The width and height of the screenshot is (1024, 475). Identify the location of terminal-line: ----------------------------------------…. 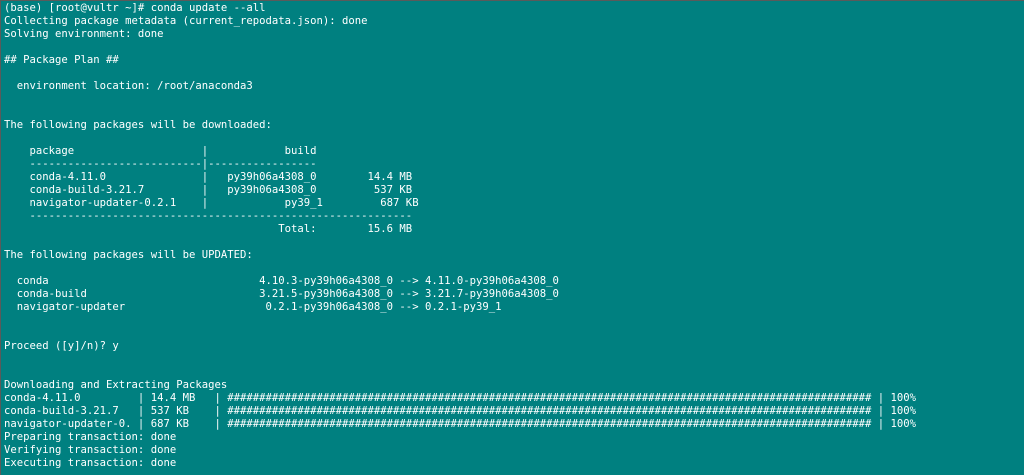
(208, 216).